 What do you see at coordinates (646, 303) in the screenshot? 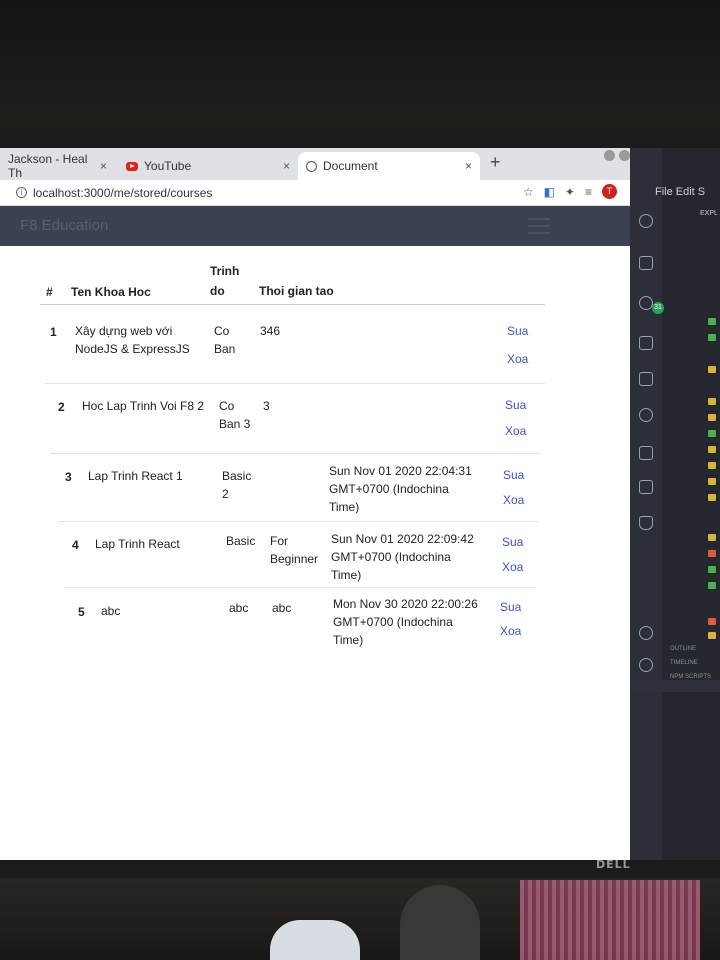
I see `source-control-icon` at bounding box center [646, 303].